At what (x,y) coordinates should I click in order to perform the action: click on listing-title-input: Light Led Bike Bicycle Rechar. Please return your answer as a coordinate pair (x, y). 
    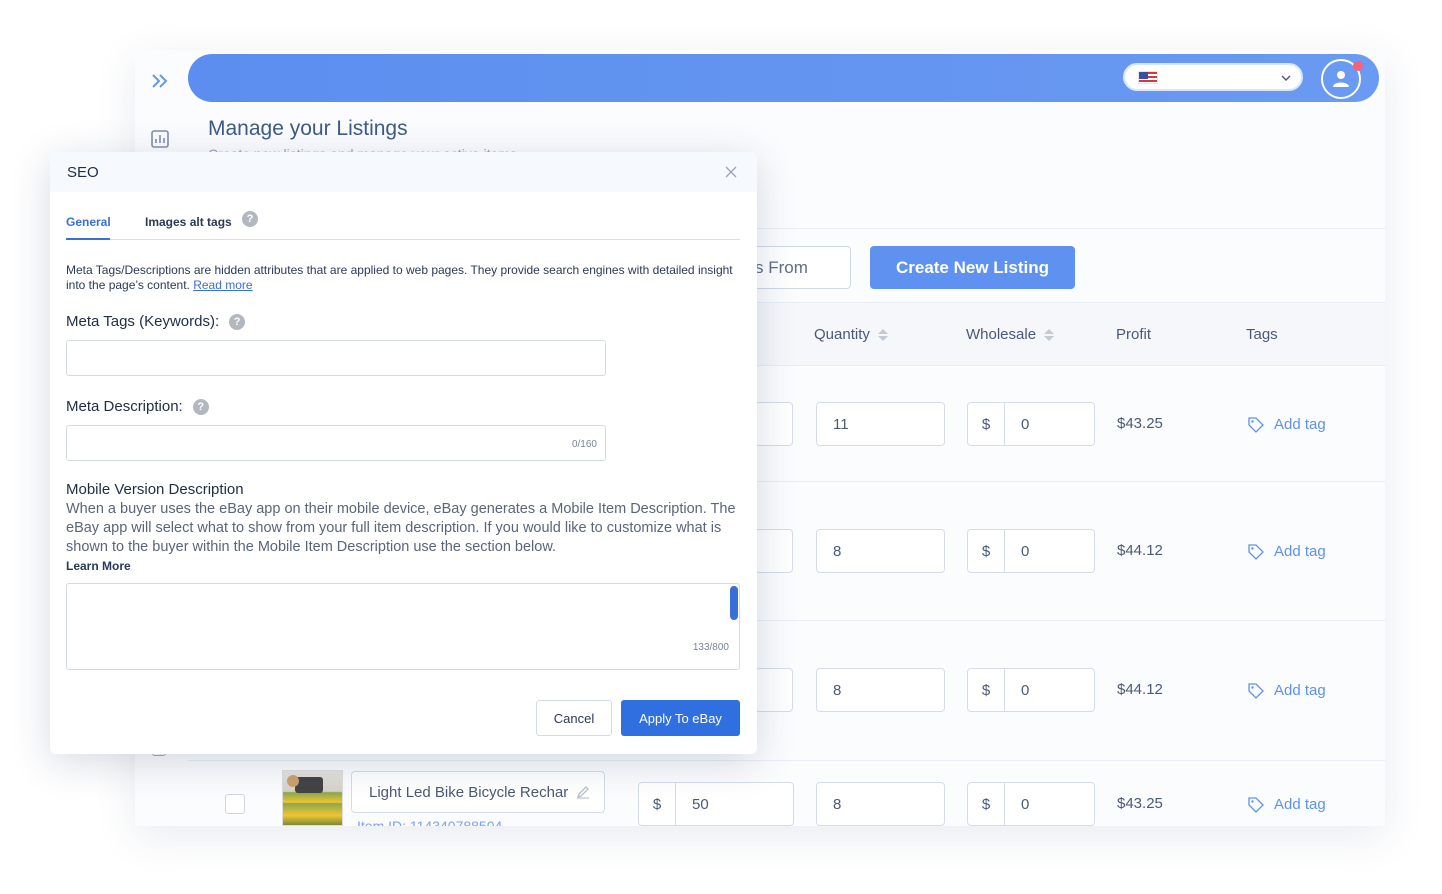
    Looking at the image, I should click on (478, 792).